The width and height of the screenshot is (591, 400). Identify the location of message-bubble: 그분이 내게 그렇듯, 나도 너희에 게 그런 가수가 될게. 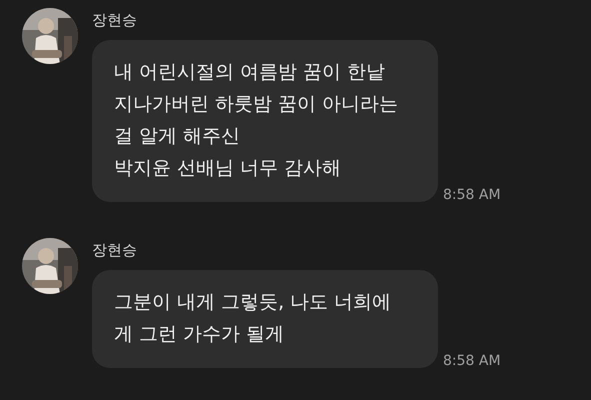
(265, 319).